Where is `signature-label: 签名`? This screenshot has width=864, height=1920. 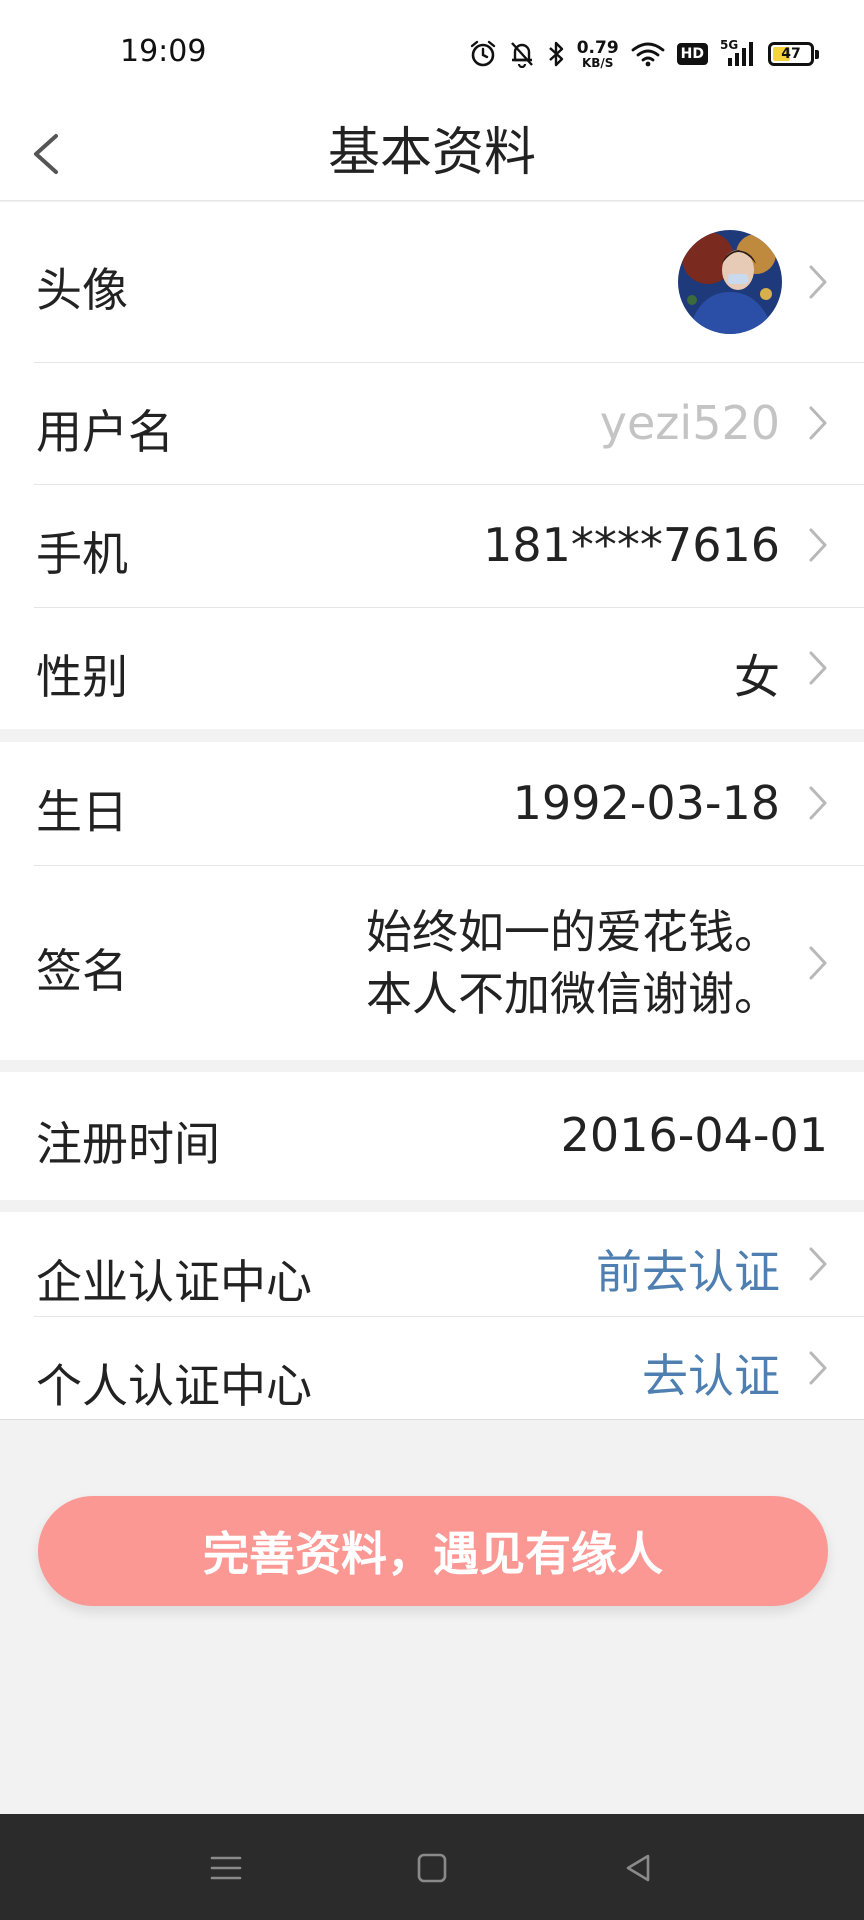 signature-label: 签名 is located at coordinates (82, 971).